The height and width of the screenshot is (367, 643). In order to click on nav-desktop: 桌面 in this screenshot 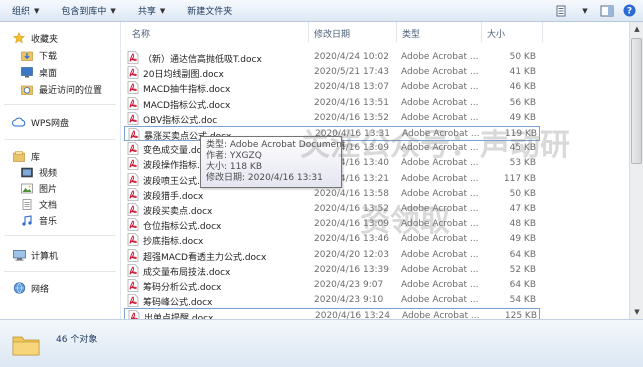, I will do `click(38, 72)`.